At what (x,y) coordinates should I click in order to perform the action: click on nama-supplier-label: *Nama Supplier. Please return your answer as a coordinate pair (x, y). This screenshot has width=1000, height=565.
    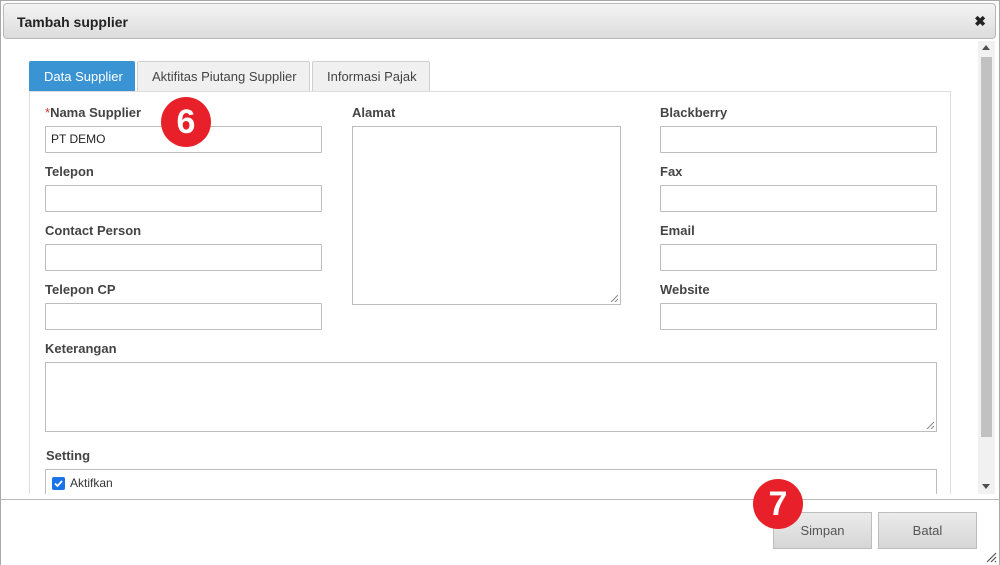
    Looking at the image, I should click on (93, 112).